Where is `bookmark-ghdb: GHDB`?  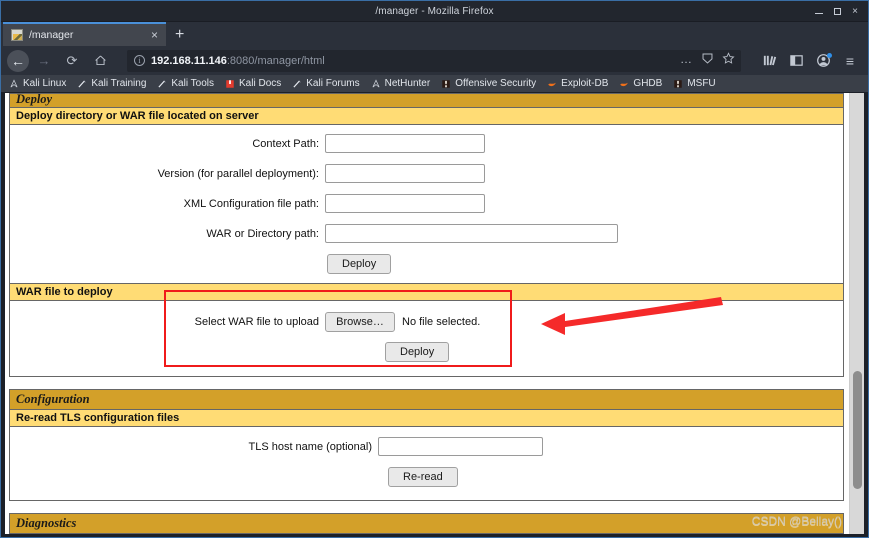
bookmark-ghdb: GHDB is located at coordinates (640, 83).